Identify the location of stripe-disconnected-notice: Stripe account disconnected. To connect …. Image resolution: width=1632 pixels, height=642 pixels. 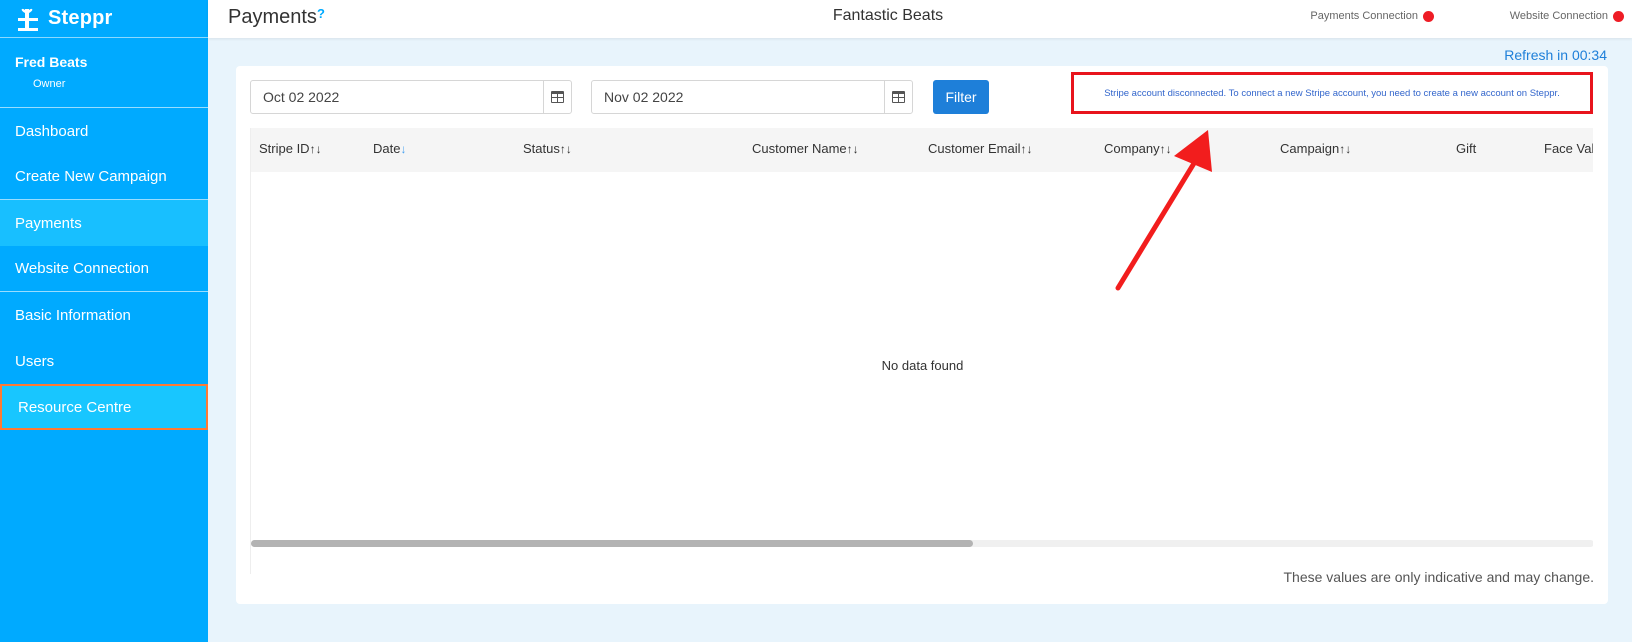
(1332, 93).